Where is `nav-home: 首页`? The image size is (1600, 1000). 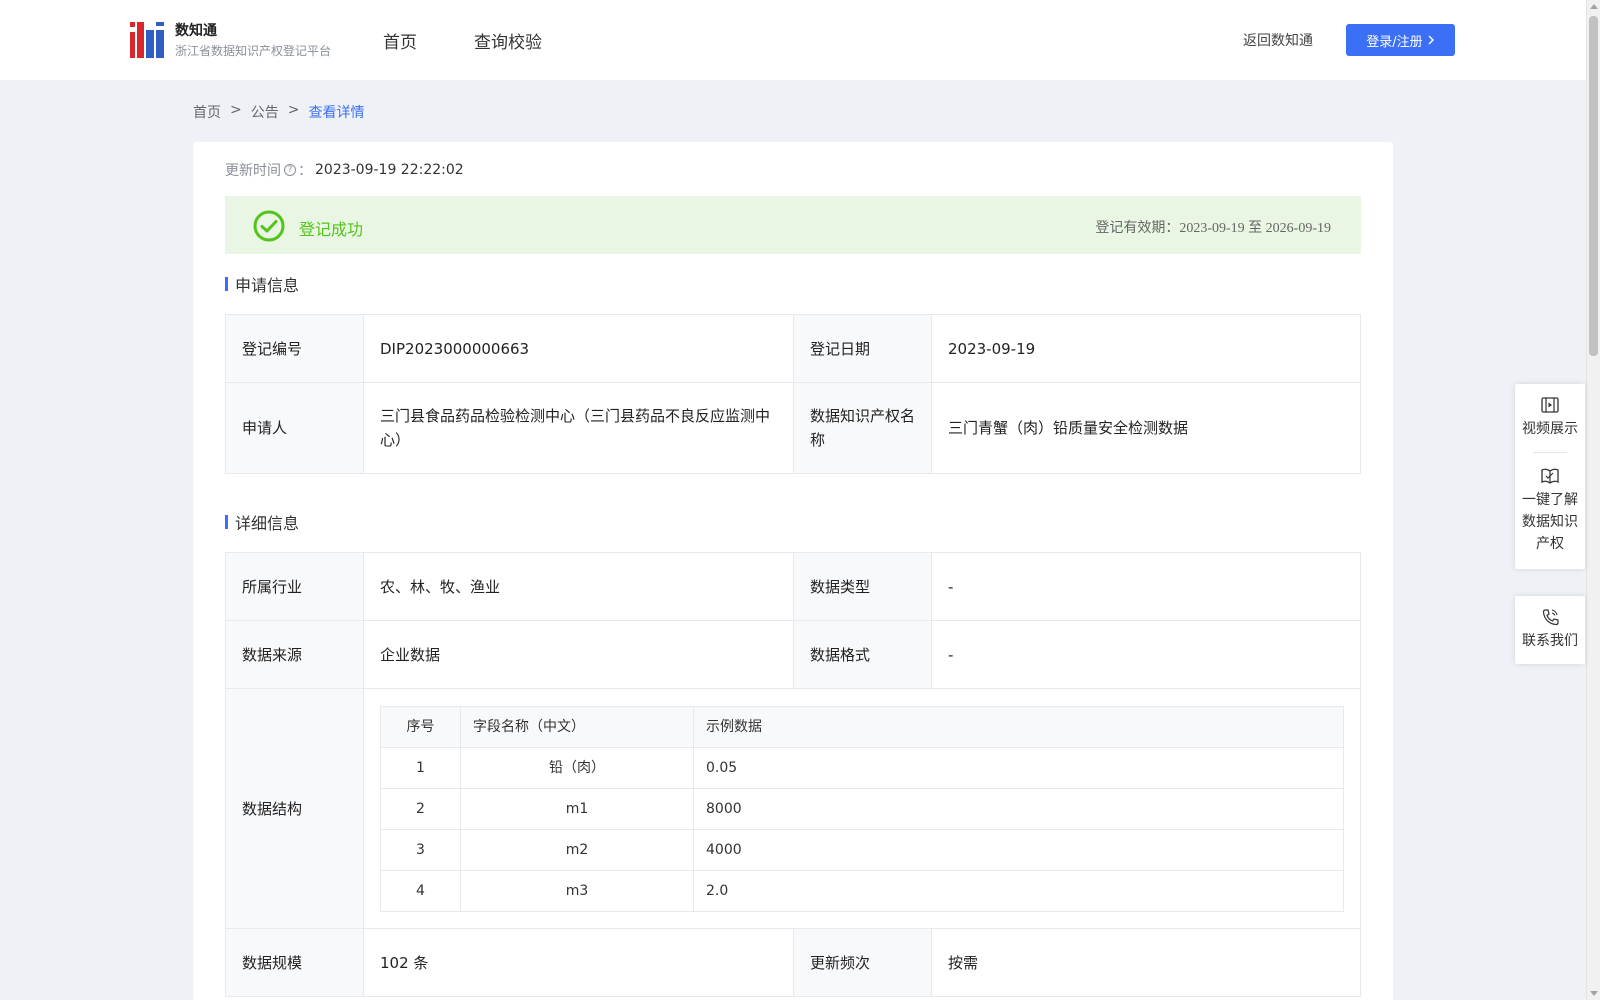
nav-home: 首页 is located at coordinates (400, 40).